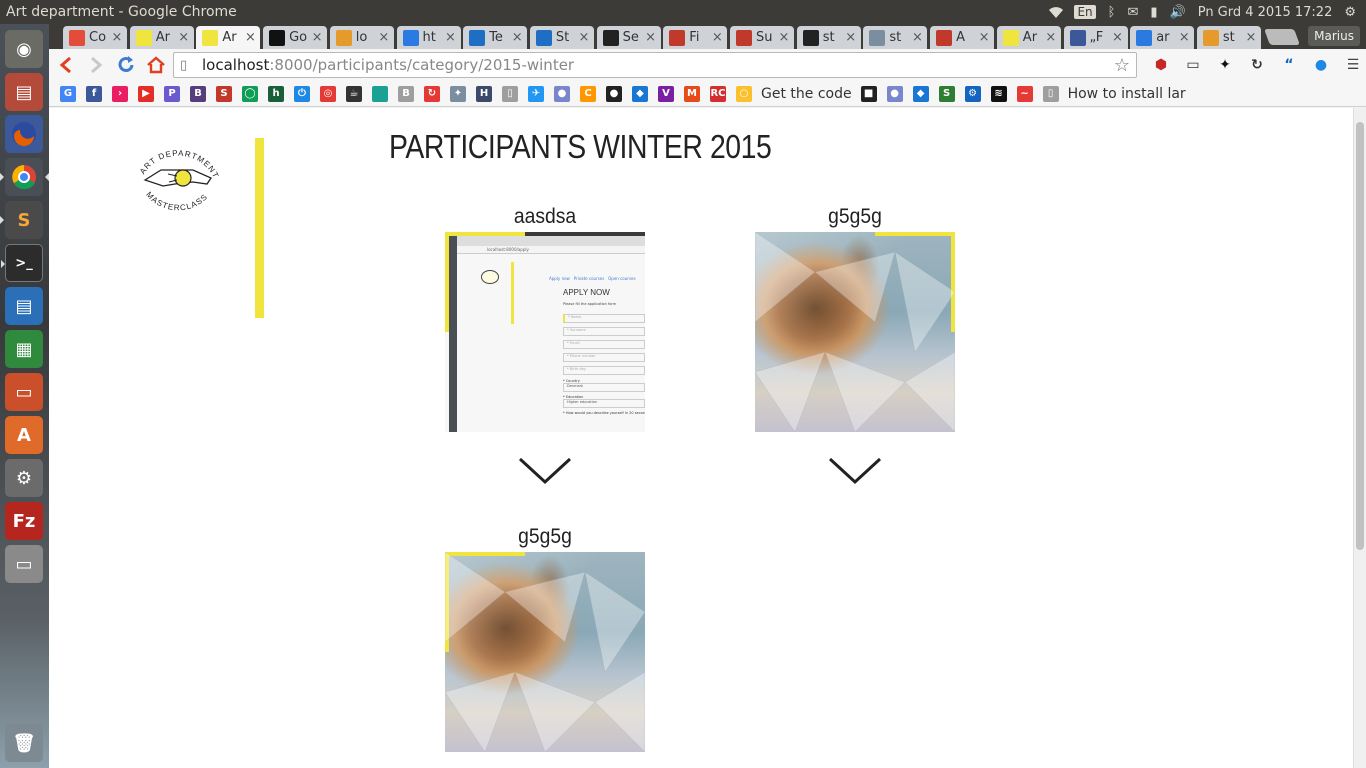 The image size is (1366, 768). Describe the element at coordinates (666, 93) in the screenshot. I see `v-icon: V` at that location.